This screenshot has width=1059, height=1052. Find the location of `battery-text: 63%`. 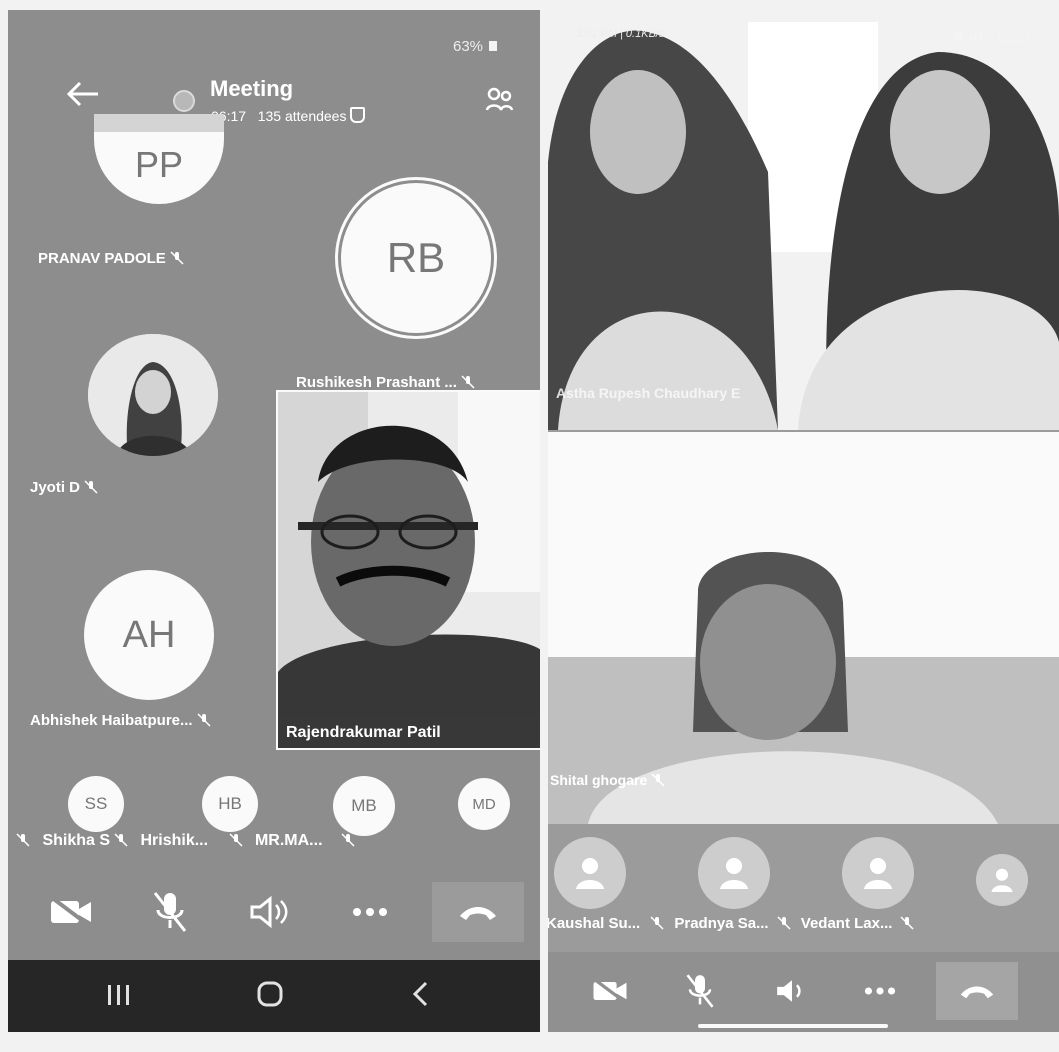

battery-text: 63% is located at coordinates (468, 46).